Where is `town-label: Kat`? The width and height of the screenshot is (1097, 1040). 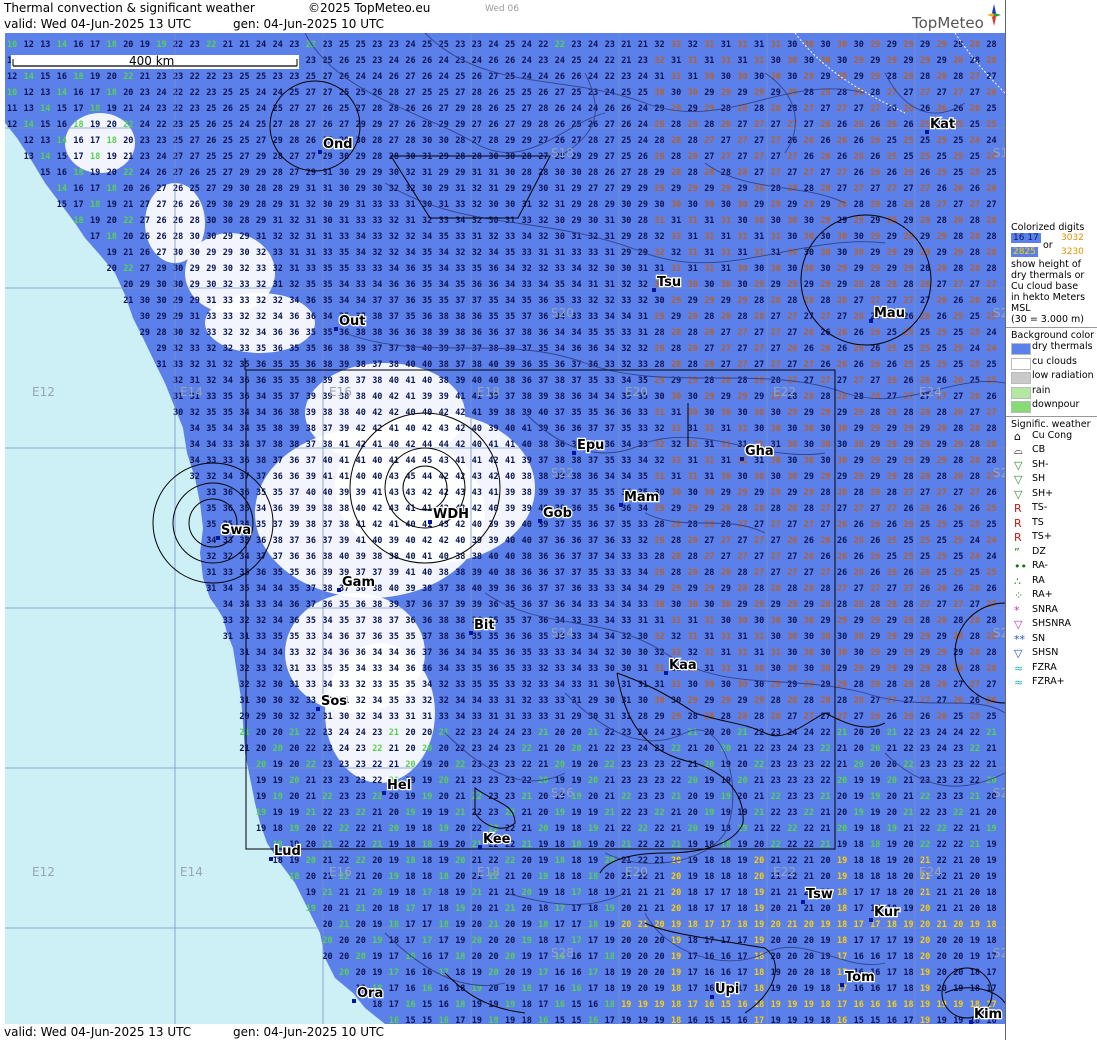
town-label: Kat is located at coordinates (942, 124).